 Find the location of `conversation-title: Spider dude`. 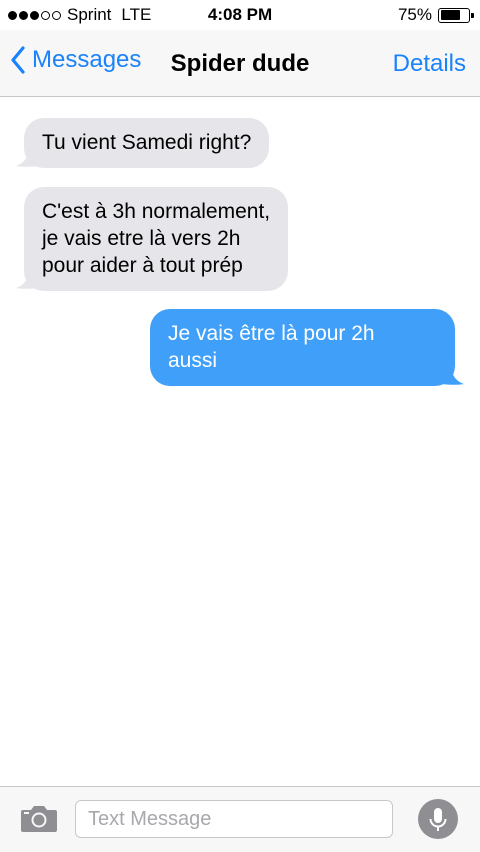

conversation-title: Spider dude is located at coordinates (240, 63).